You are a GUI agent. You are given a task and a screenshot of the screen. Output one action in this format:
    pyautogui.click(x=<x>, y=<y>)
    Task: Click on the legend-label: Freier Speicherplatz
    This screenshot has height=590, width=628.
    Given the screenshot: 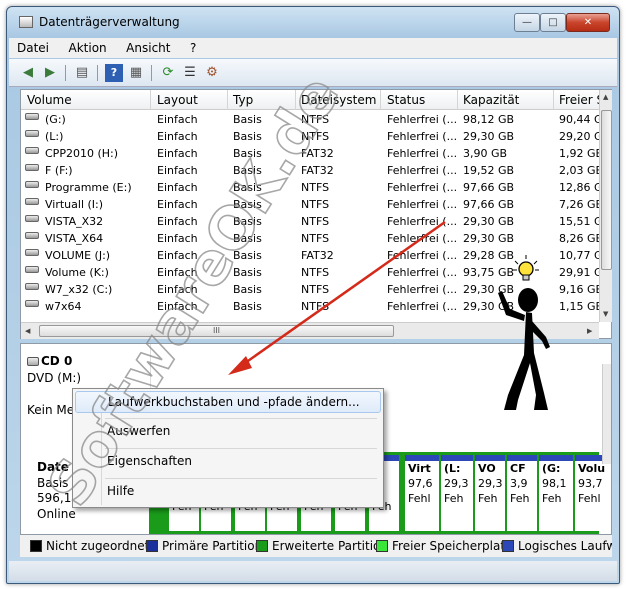 What is the action you would take?
    pyautogui.click(x=452, y=546)
    